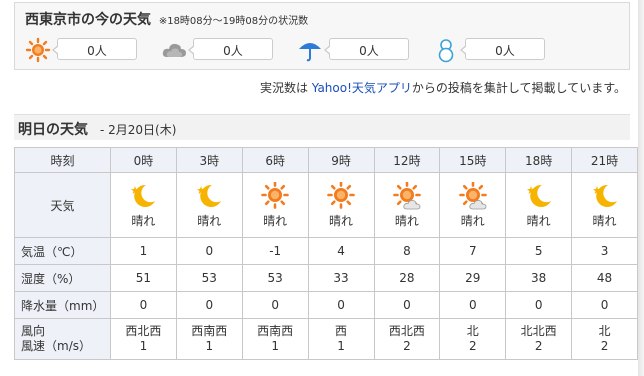 The height and width of the screenshot is (376, 644). What do you see at coordinates (143, 251) in the screenshot?
I see `temp-cell: 1` at bounding box center [143, 251].